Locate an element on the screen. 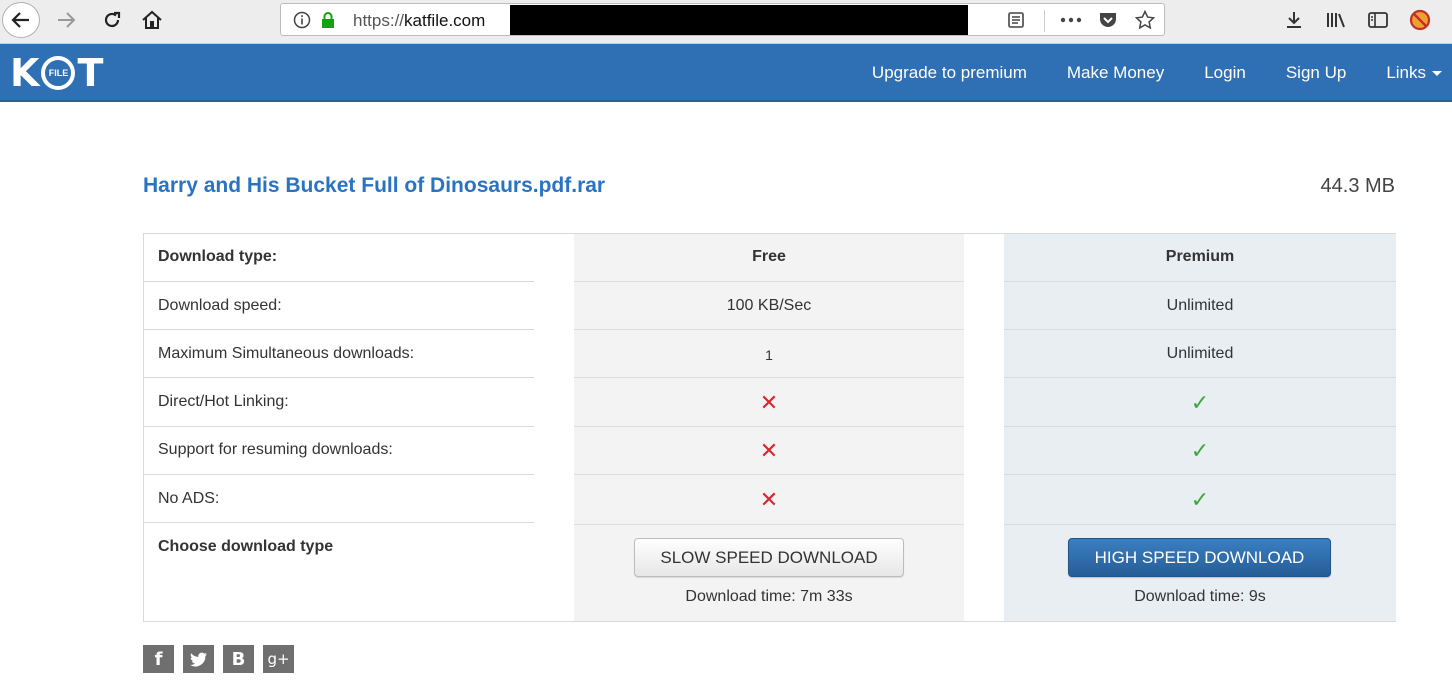  table-row: Support for resuming downloads: ✕ ✓ is located at coordinates (769, 452).